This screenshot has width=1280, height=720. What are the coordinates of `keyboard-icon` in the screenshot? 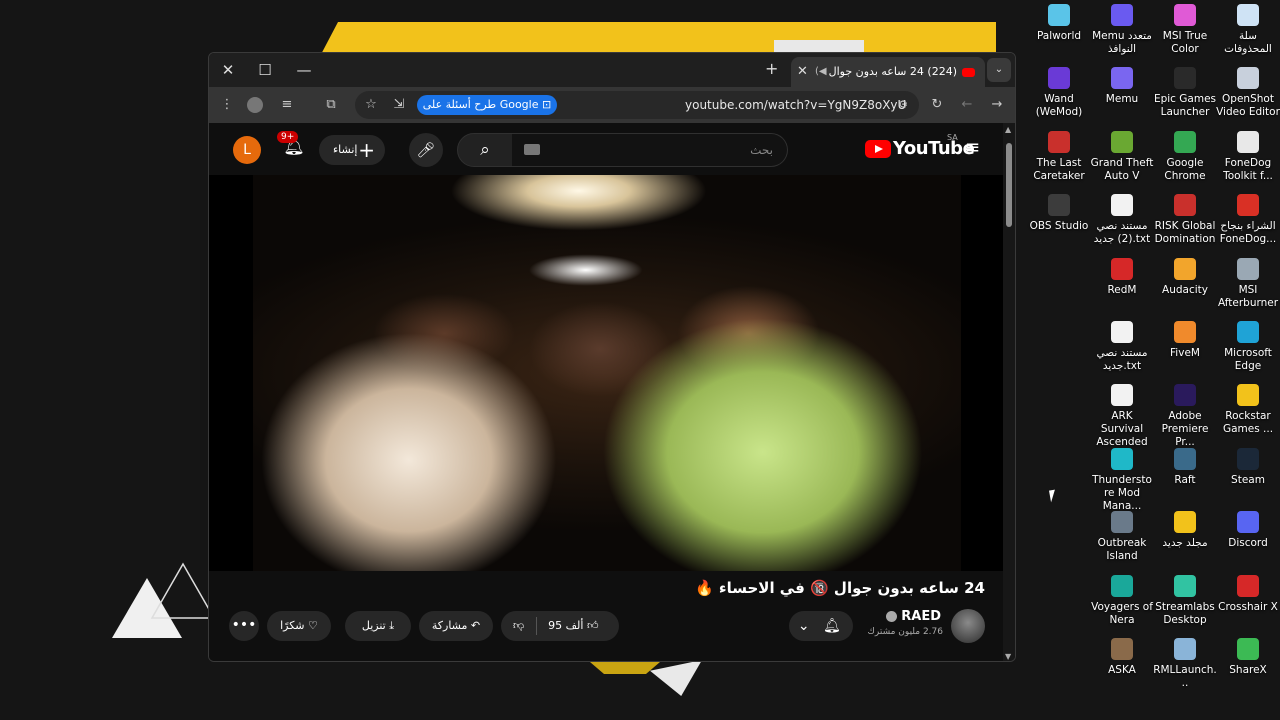 It's located at (532, 149).